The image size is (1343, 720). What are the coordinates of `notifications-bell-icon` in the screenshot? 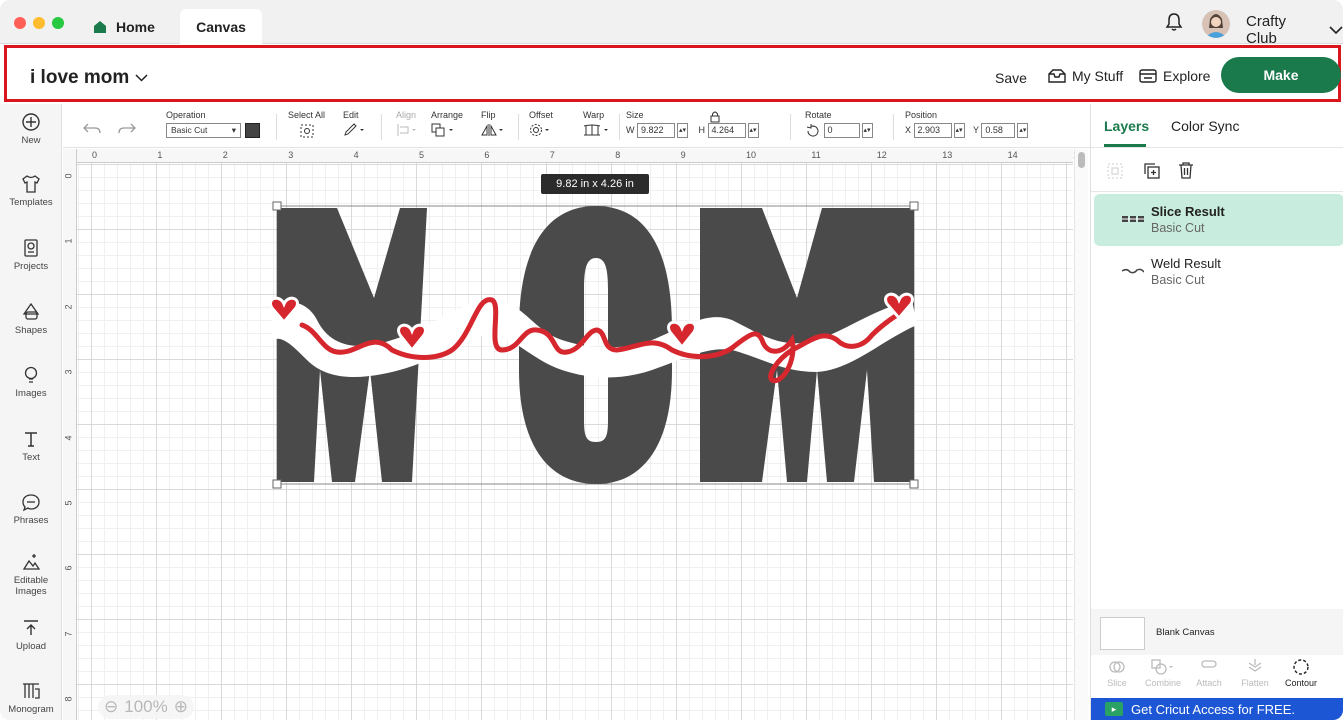 It's located at (1174, 24).